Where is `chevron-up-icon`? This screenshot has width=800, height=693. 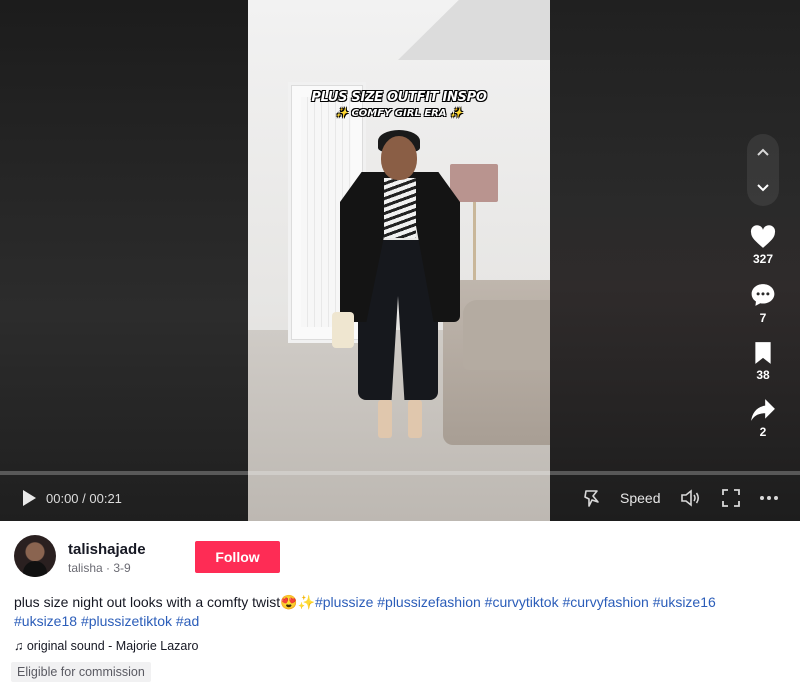 chevron-up-icon is located at coordinates (763, 152).